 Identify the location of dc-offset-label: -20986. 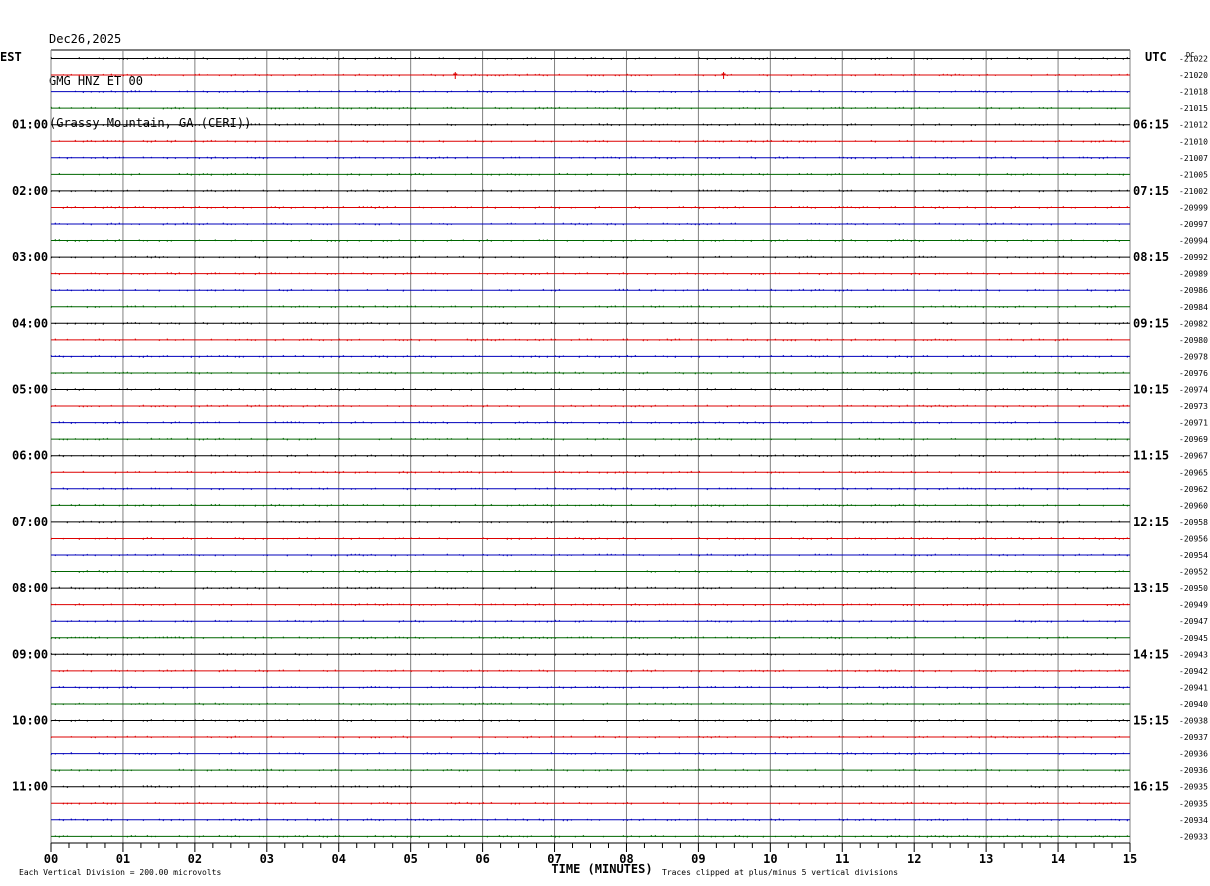
(1193, 290).